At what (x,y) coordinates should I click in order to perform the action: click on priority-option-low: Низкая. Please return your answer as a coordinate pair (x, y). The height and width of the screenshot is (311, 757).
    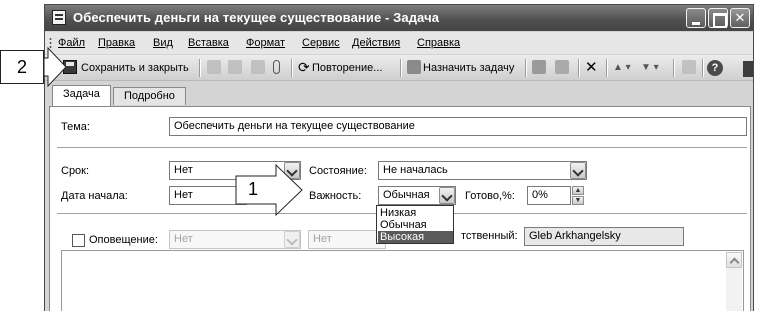
    Looking at the image, I should click on (415, 213).